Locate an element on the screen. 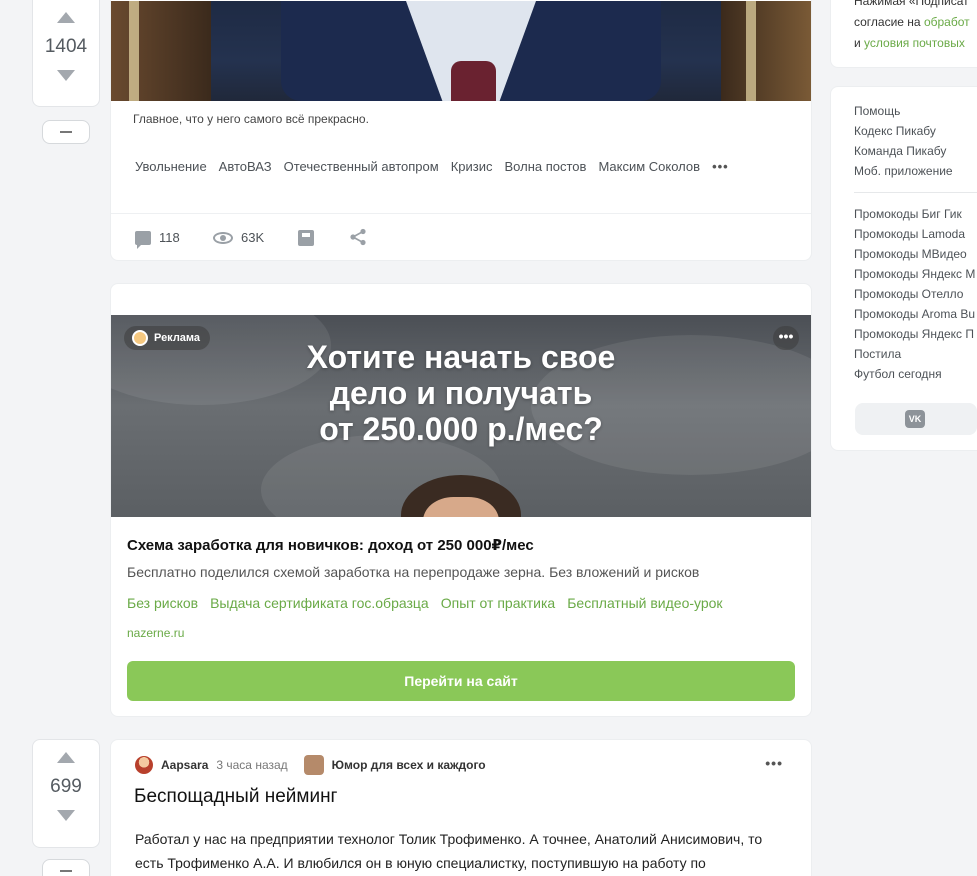 The height and width of the screenshot is (876, 977). ad-link: Опыт от практика is located at coordinates (498, 603).